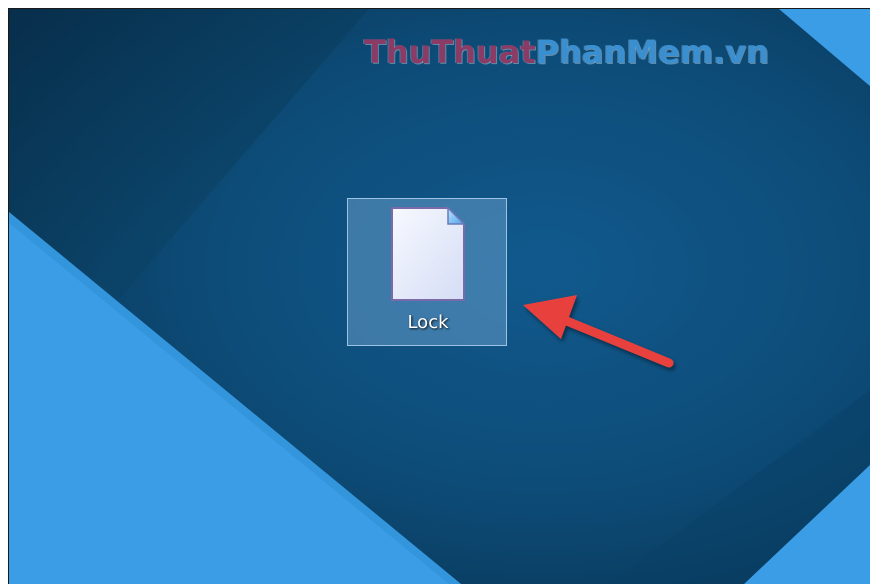 This screenshot has height=585, width=870. I want to click on red-arrow-icon, so click(598, 331).